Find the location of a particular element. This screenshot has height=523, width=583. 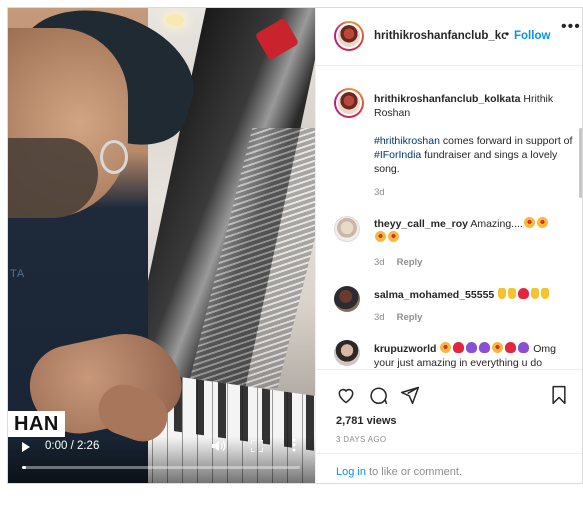

red-heart-emoji-icon is located at coordinates (524, 293).